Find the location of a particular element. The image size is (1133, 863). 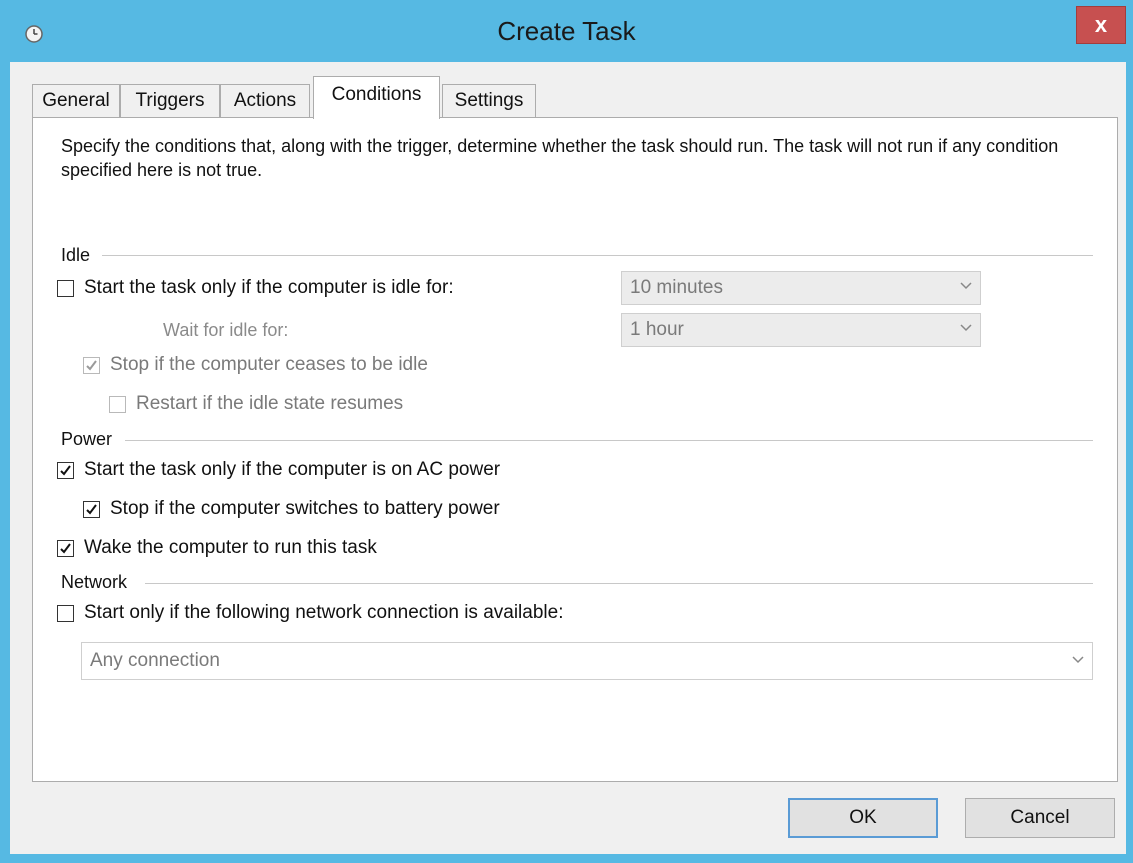

wake-label: Wake the computer to run this task is located at coordinates (230, 547).